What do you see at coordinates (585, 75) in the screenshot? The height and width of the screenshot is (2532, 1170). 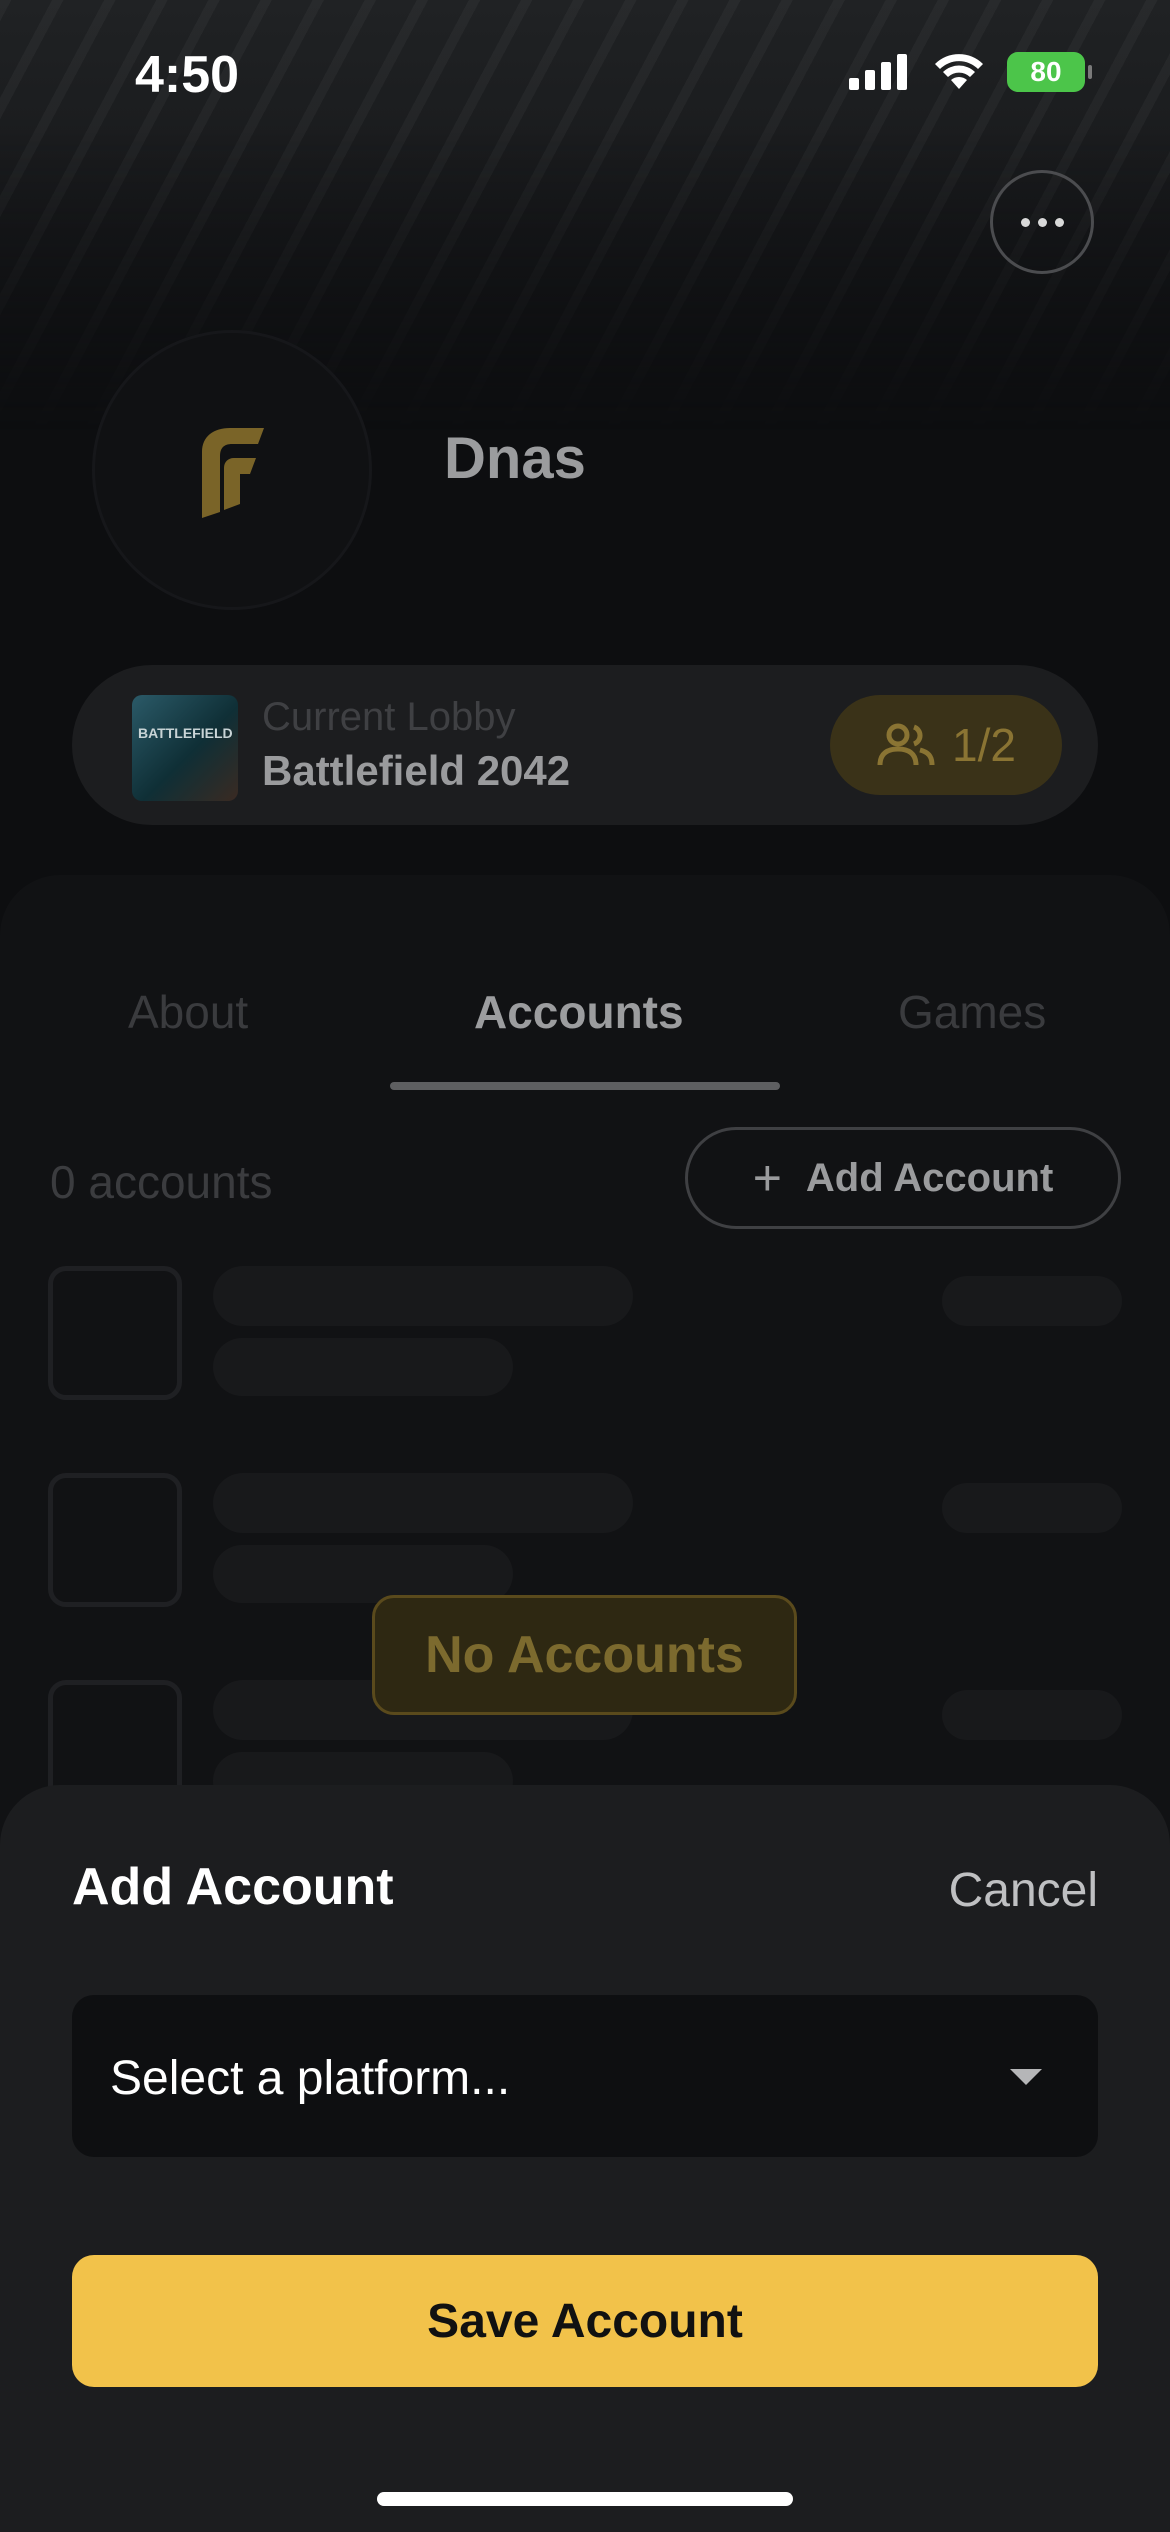 I see `status-bar: 4:50 80` at bounding box center [585, 75].